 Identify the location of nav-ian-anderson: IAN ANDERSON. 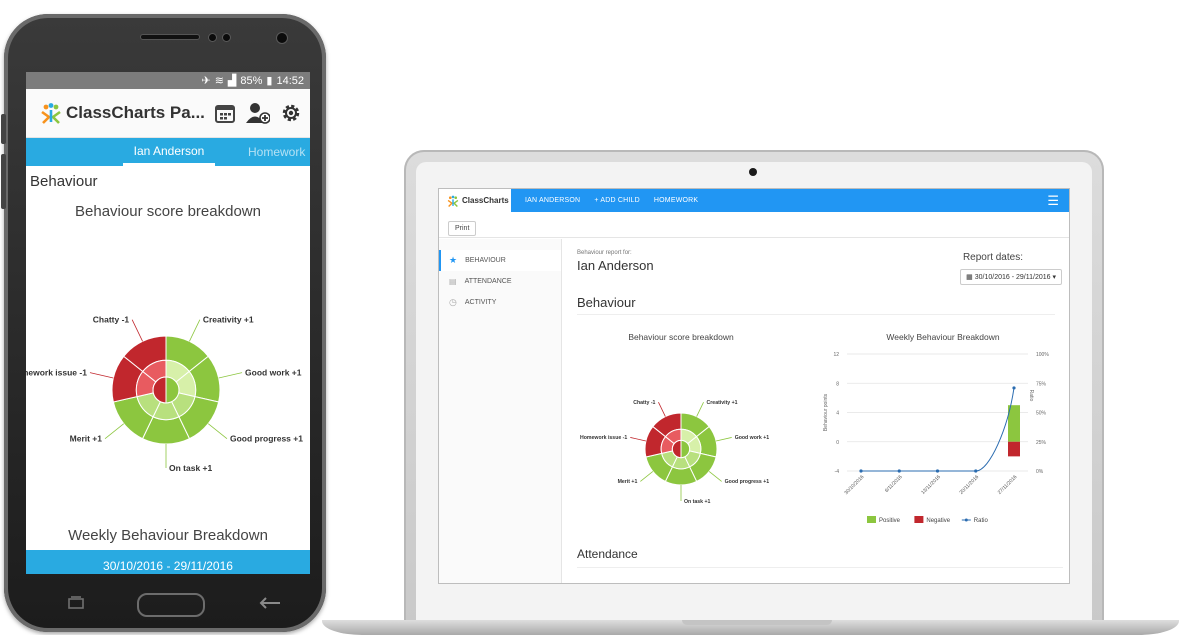
(552, 200).